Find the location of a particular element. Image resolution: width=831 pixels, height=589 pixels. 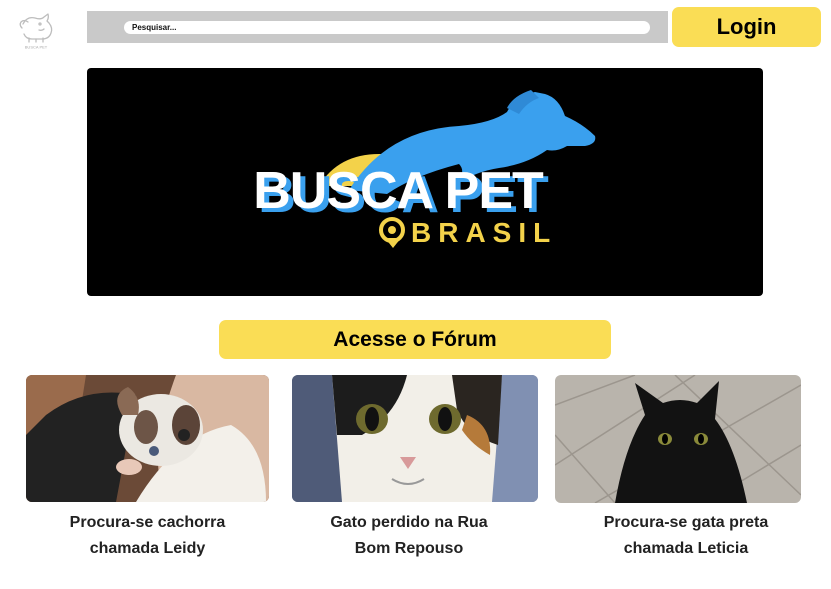

site-logo-text: BUSCA PET is located at coordinates (36, 47).